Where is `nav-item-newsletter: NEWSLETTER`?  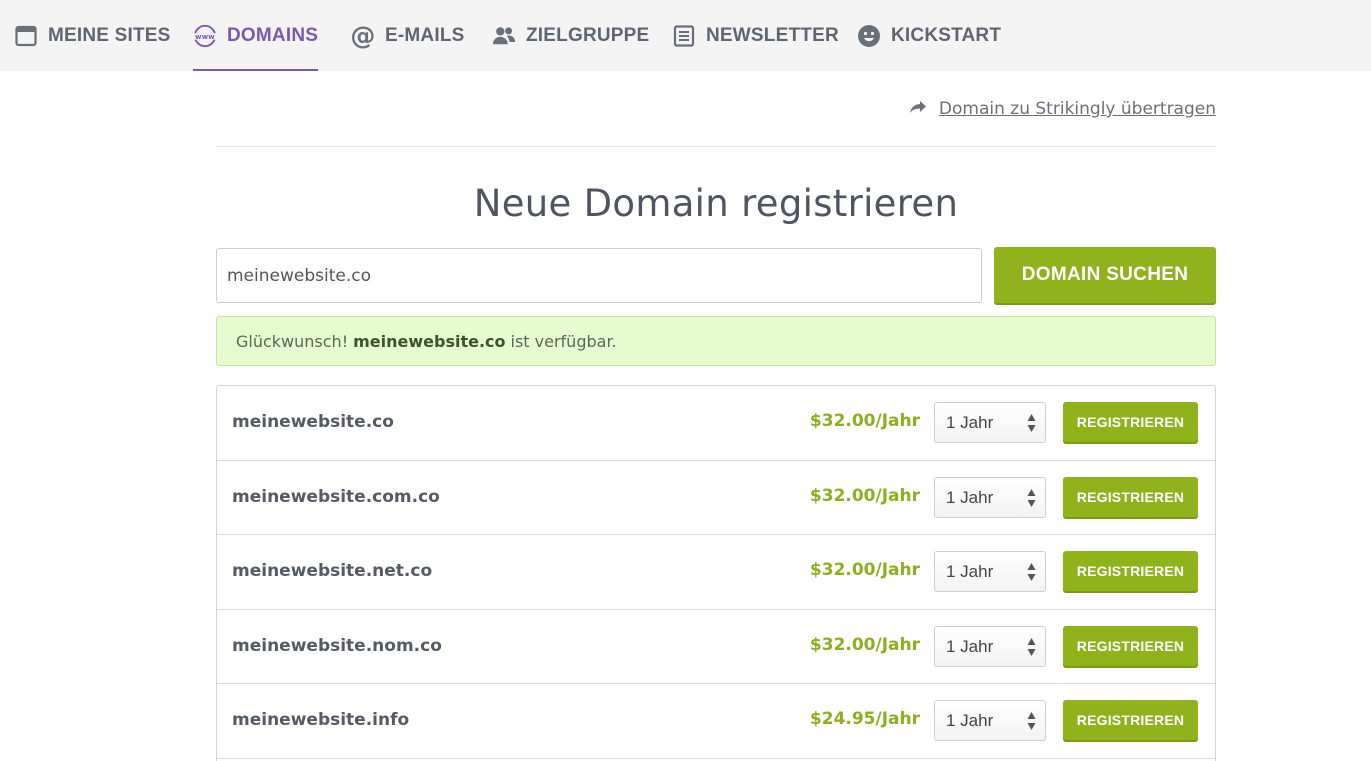
nav-item-newsletter: NEWSLETTER is located at coordinates (755, 35).